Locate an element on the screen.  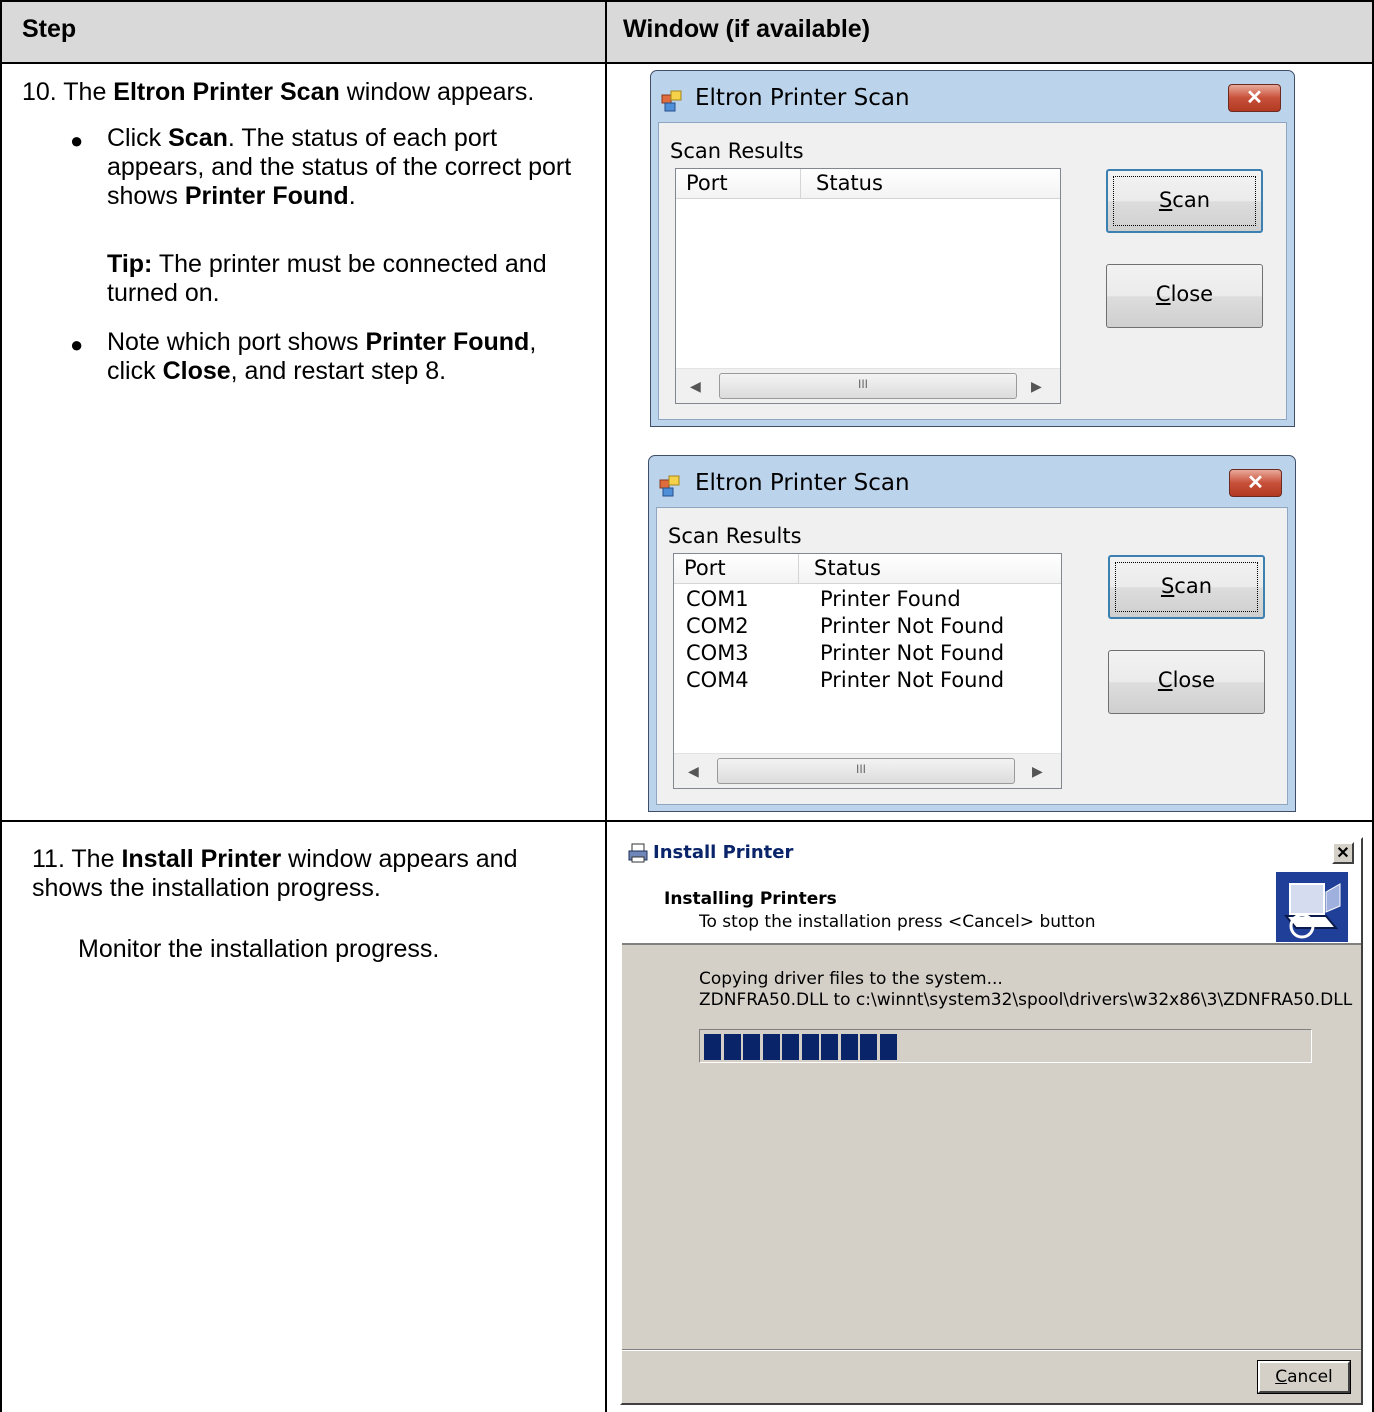
printer-icon is located at coordinates (638, 853).